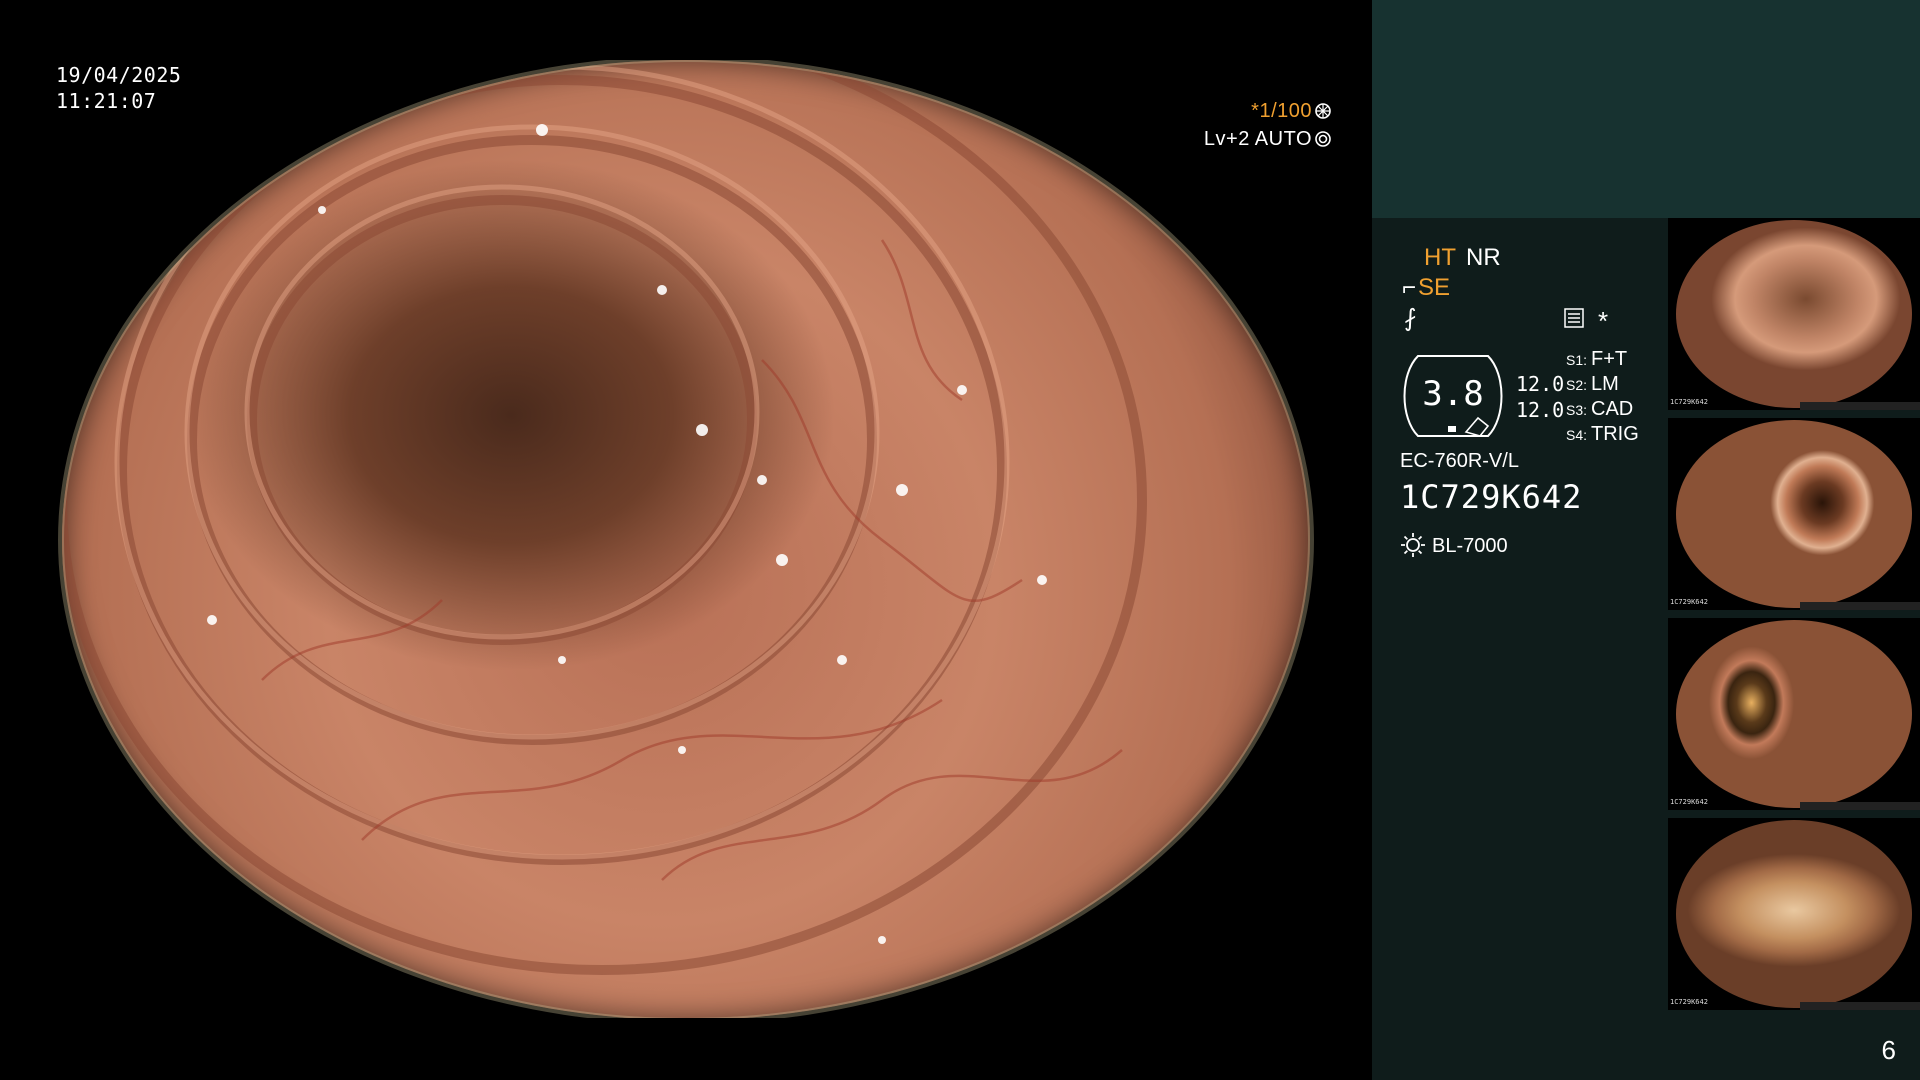 The image size is (1920, 1080). What do you see at coordinates (1459, 461) in the screenshot?
I see `scope-model: EC-760R-V/L` at bounding box center [1459, 461].